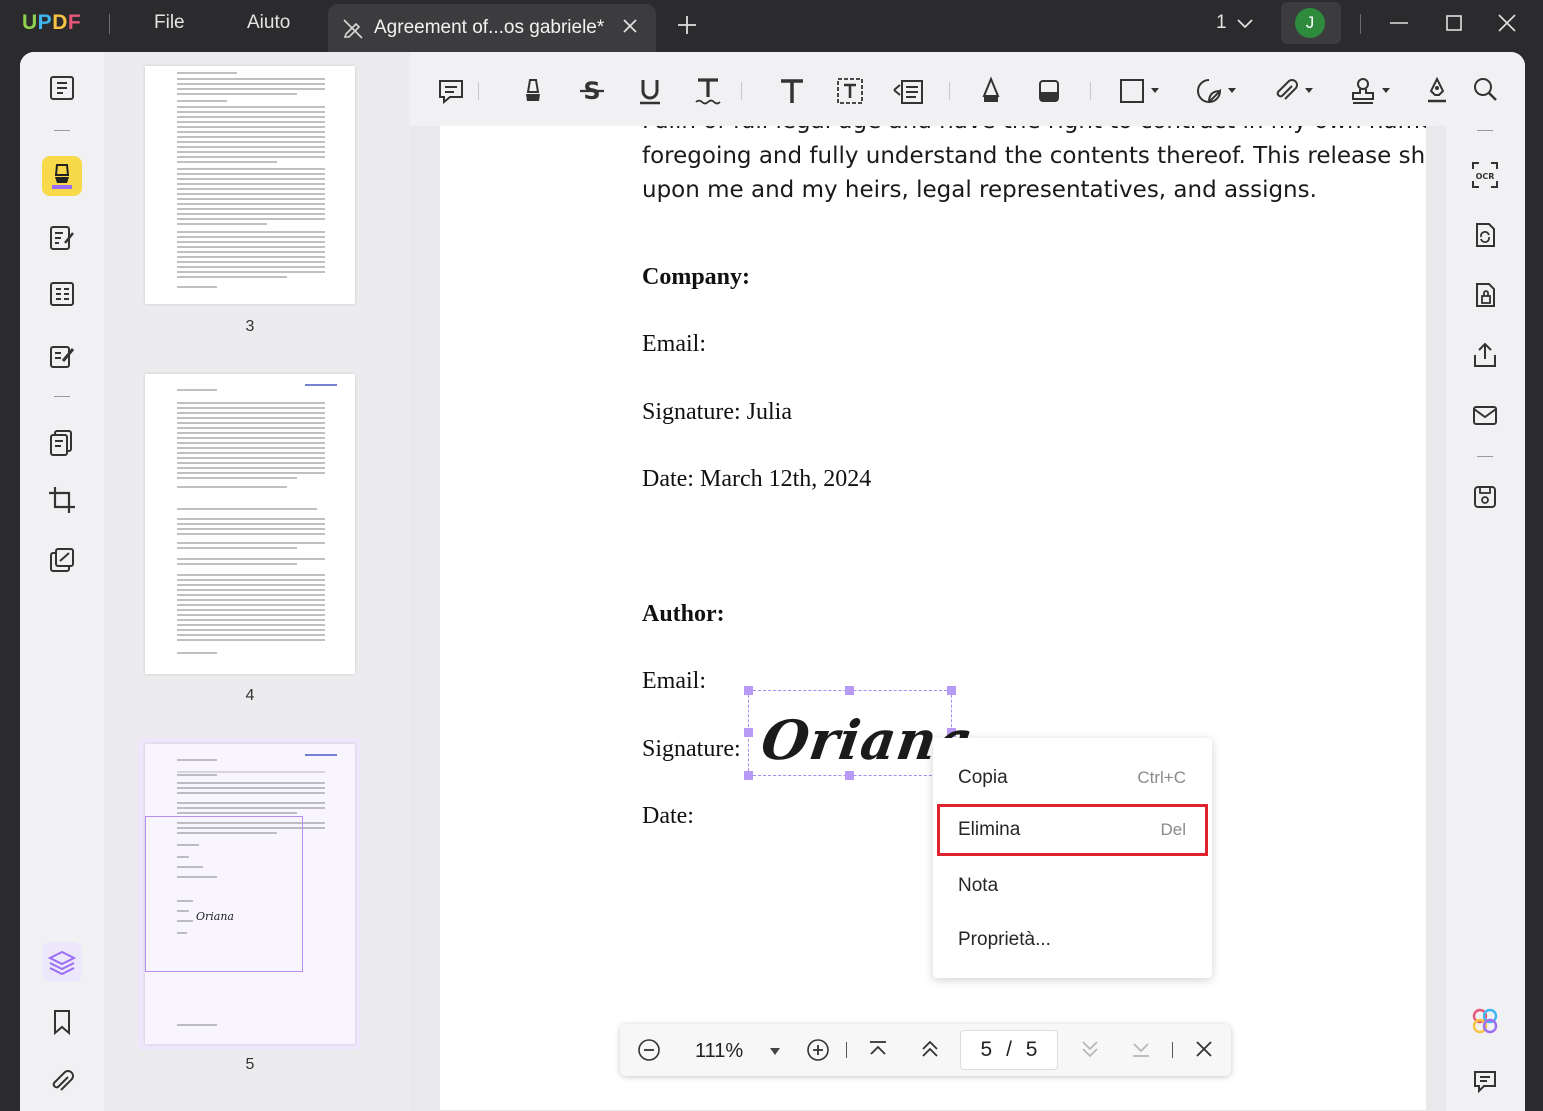 Image resolution: width=1543 pixels, height=1111 pixels. What do you see at coordinates (1507, 25) in the screenshot?
I see `close-window-icon` at bounding box center [1507, 25].